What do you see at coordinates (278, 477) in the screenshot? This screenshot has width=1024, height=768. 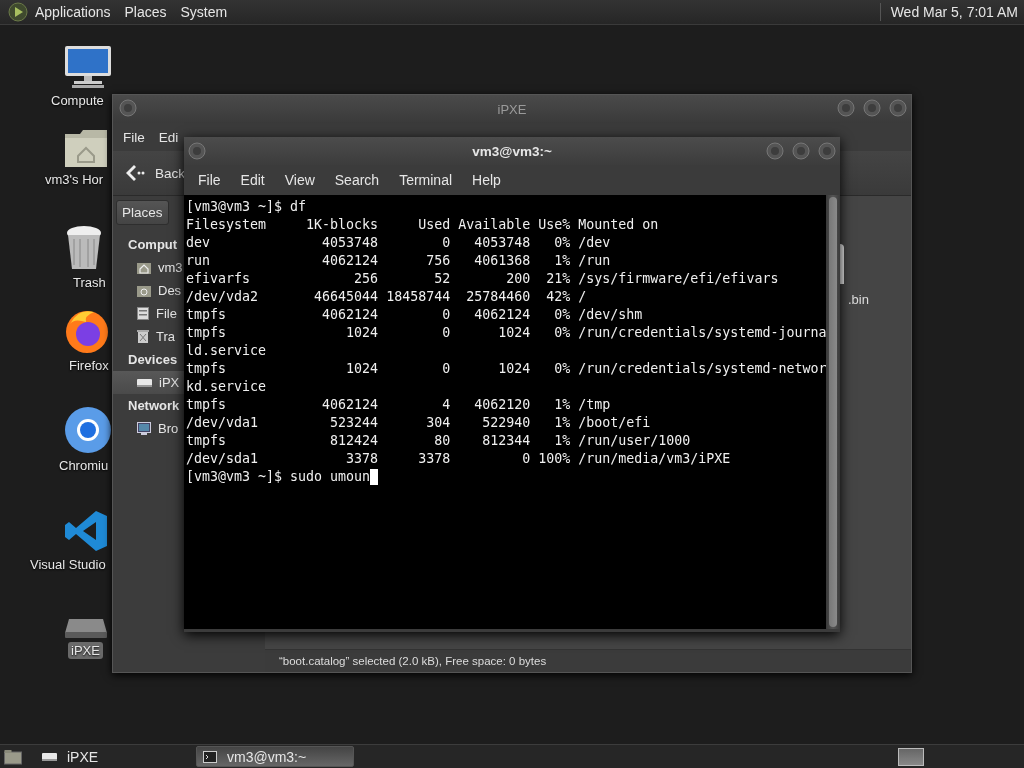 I see `terminal-line: [vm3@vm3 ~]$ sudo umoun` at bounding box center [278, 477].